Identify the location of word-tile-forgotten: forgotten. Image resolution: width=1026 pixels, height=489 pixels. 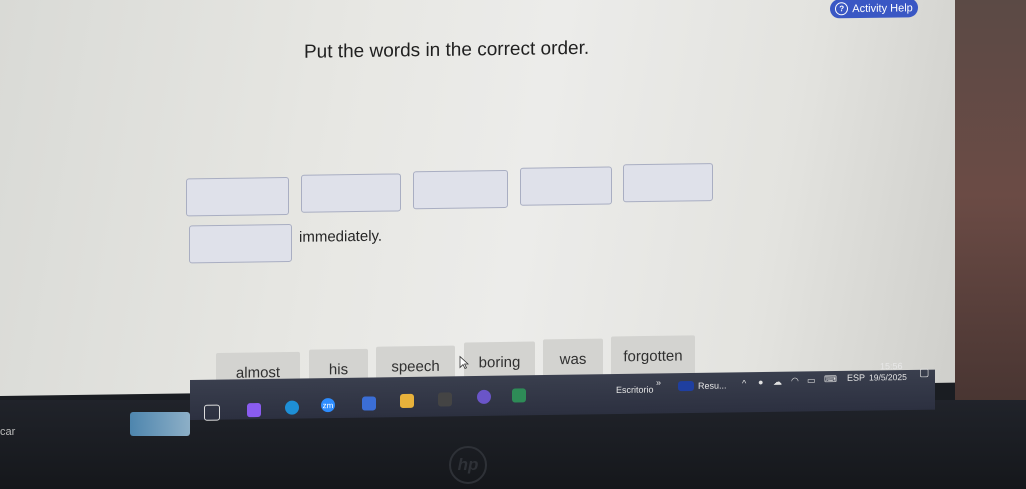
(653, 356).